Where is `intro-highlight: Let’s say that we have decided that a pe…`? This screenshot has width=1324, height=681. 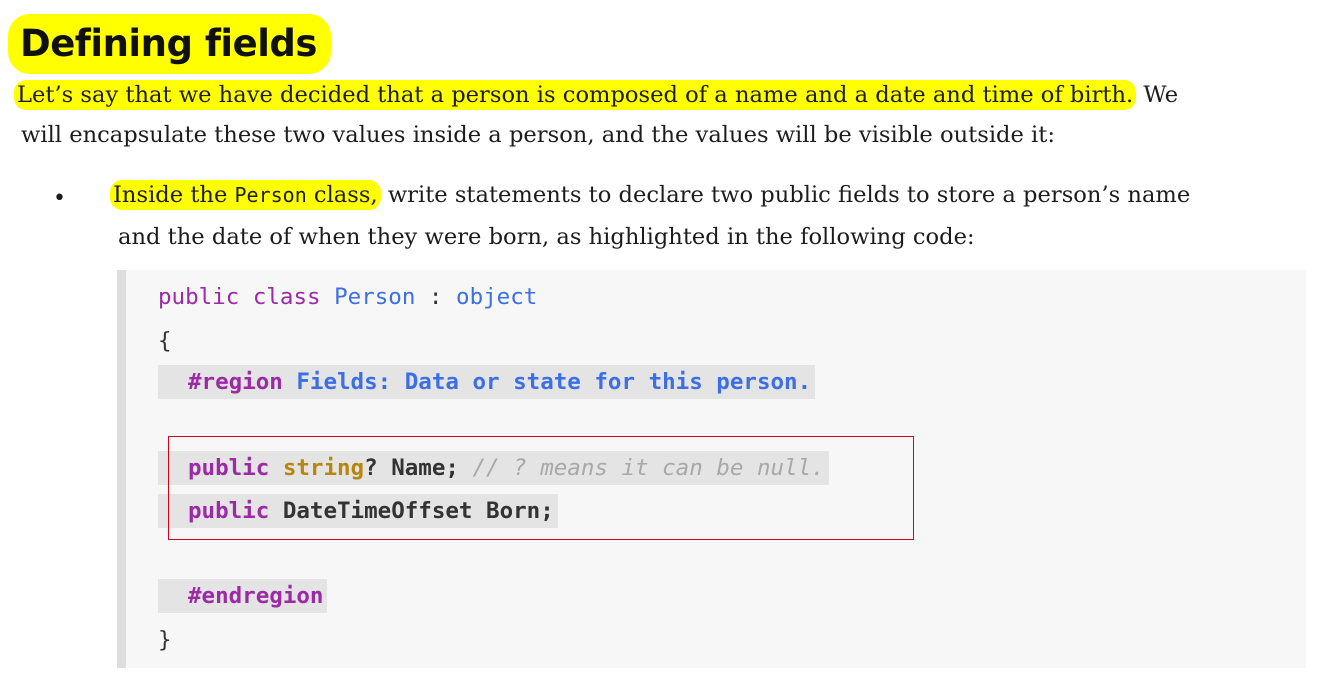 intro-highlight: Let’s say that we have decided that a pe… is located at coordinates (575, 95).